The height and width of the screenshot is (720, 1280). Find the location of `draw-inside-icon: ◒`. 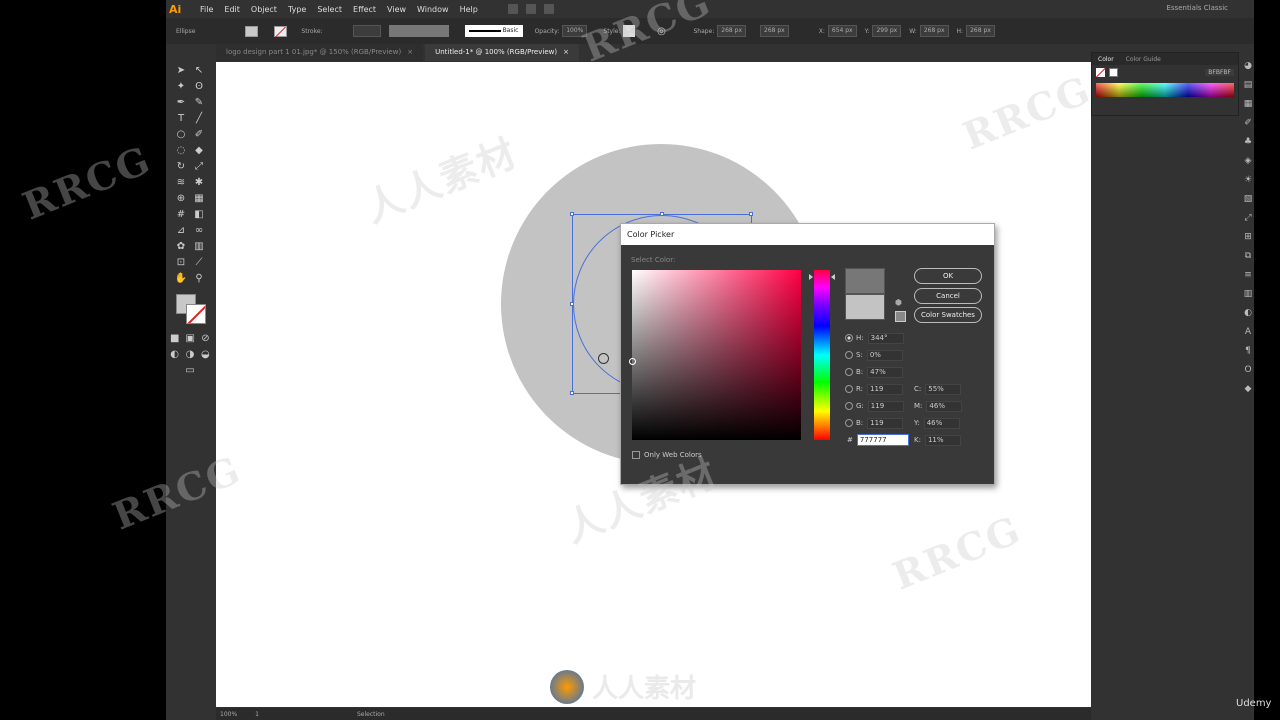

draw-inside-icon: ◒ is located at coordinates (205, 354).